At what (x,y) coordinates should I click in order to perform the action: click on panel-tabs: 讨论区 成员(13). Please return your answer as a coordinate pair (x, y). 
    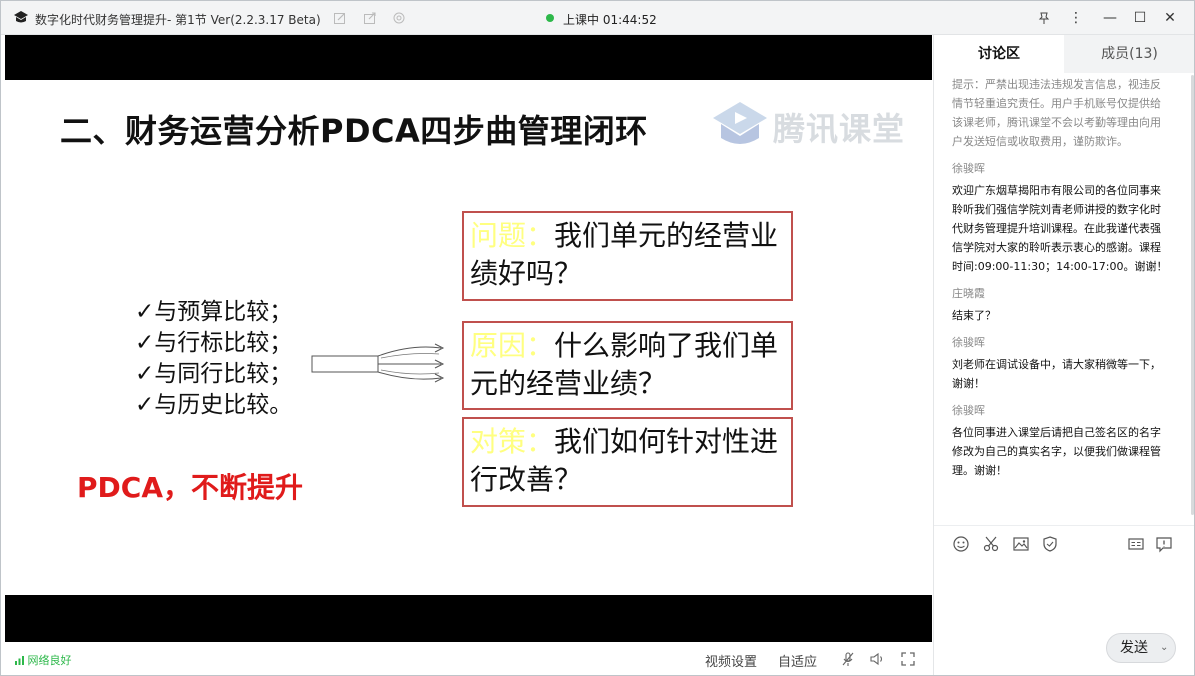
    Looking at the image, I should click on (1064, 54).